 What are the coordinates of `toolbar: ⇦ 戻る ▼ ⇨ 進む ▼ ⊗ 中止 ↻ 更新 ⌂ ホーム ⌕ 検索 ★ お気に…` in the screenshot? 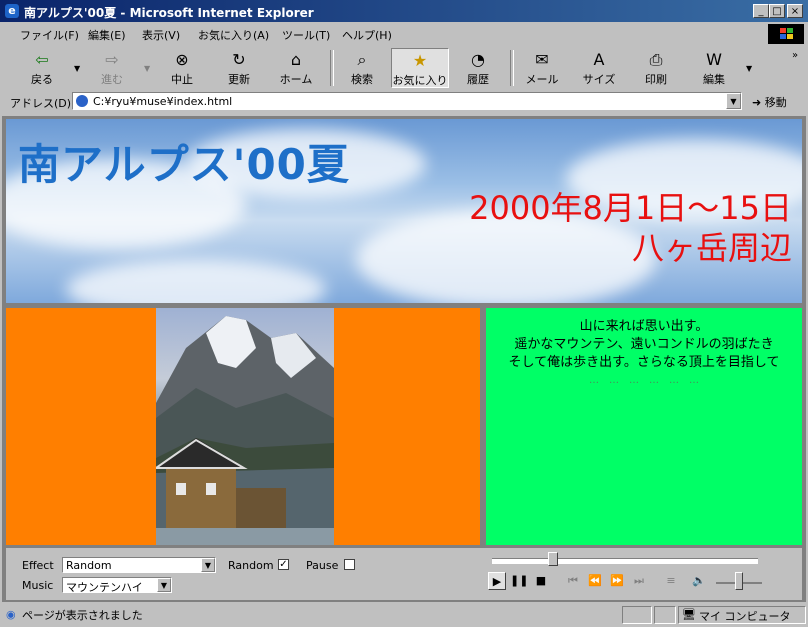 It's located at (404, 68).